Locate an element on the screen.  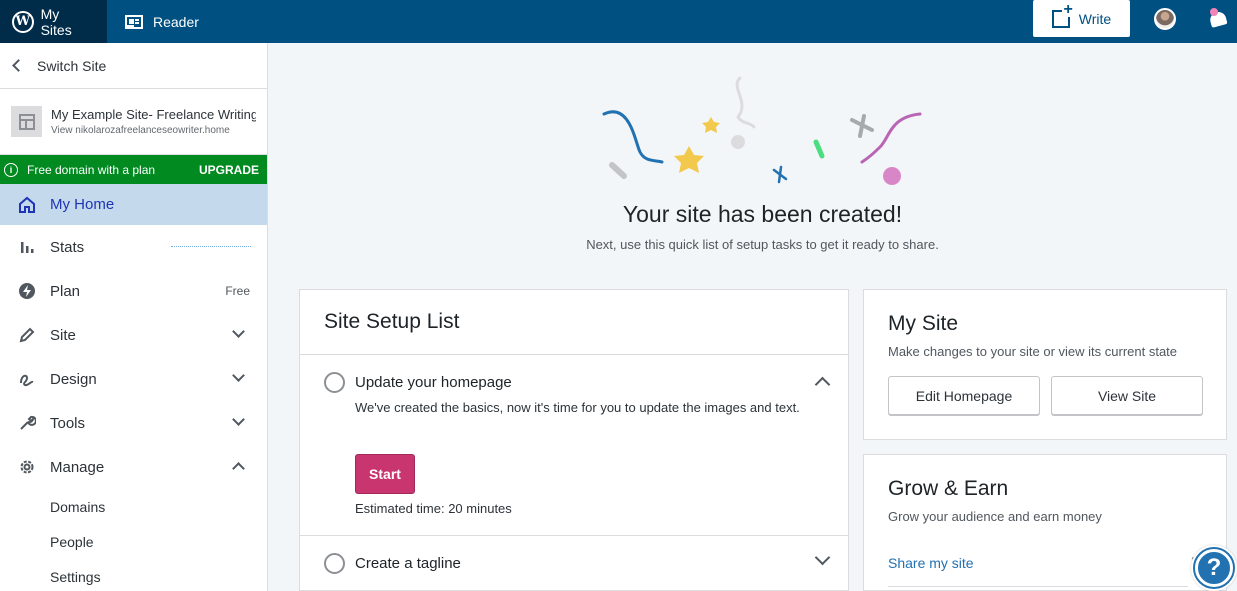
my-sites-label: My Sites is located at coordinates (56, 21).